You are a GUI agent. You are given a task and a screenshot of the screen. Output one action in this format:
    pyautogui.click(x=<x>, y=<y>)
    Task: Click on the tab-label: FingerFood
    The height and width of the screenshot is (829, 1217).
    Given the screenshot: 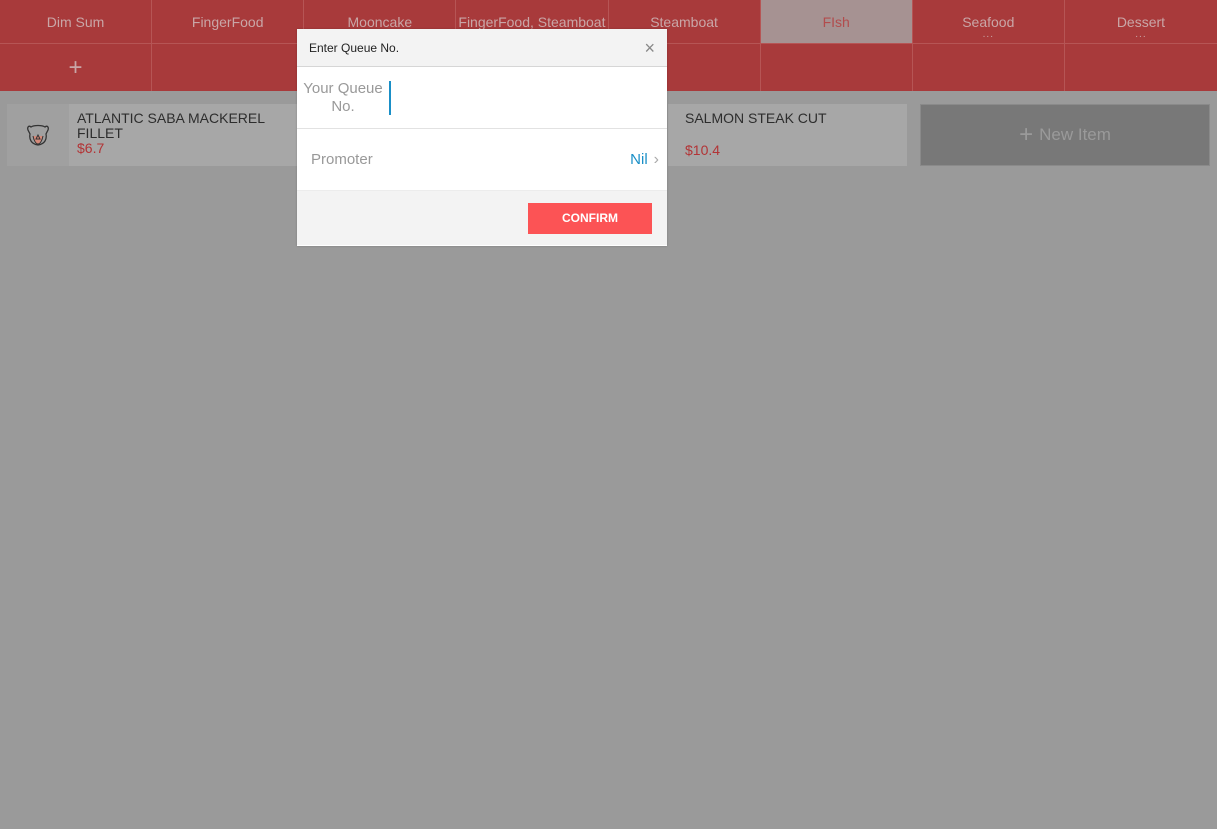 What is the action you would take?
    pyautogui.click(x=227, y=22)
    